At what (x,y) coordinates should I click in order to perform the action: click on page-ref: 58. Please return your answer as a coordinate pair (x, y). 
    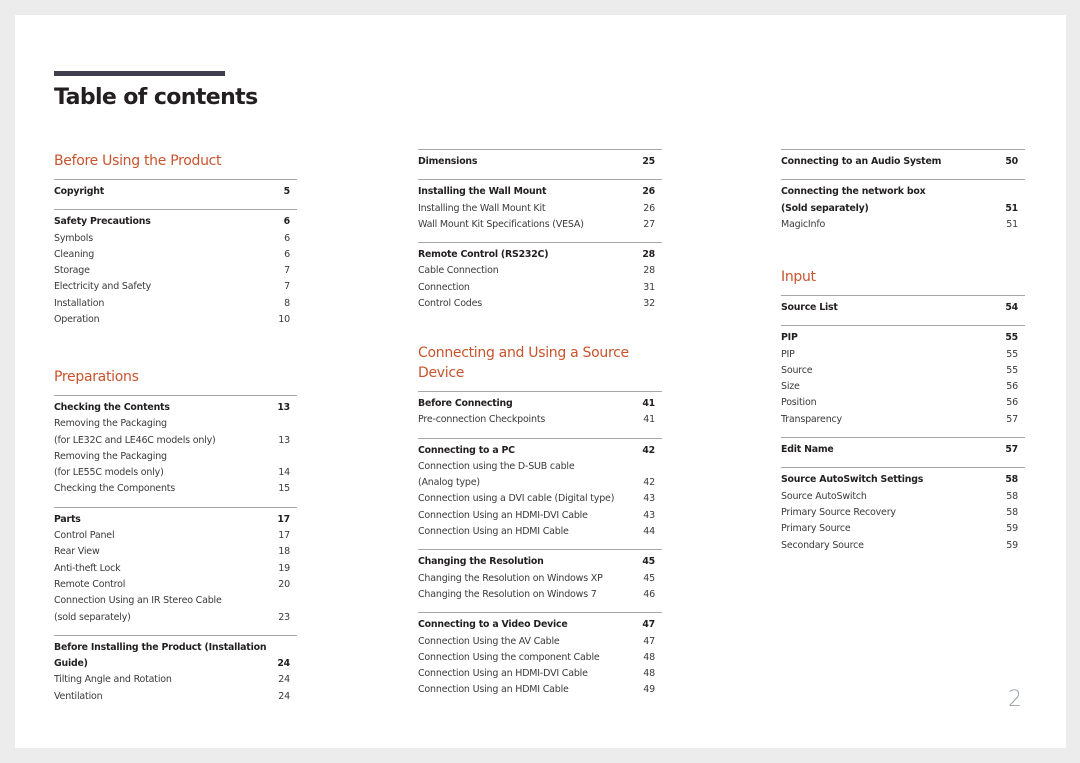
    Looking at the image, I should click on (1011, 480).